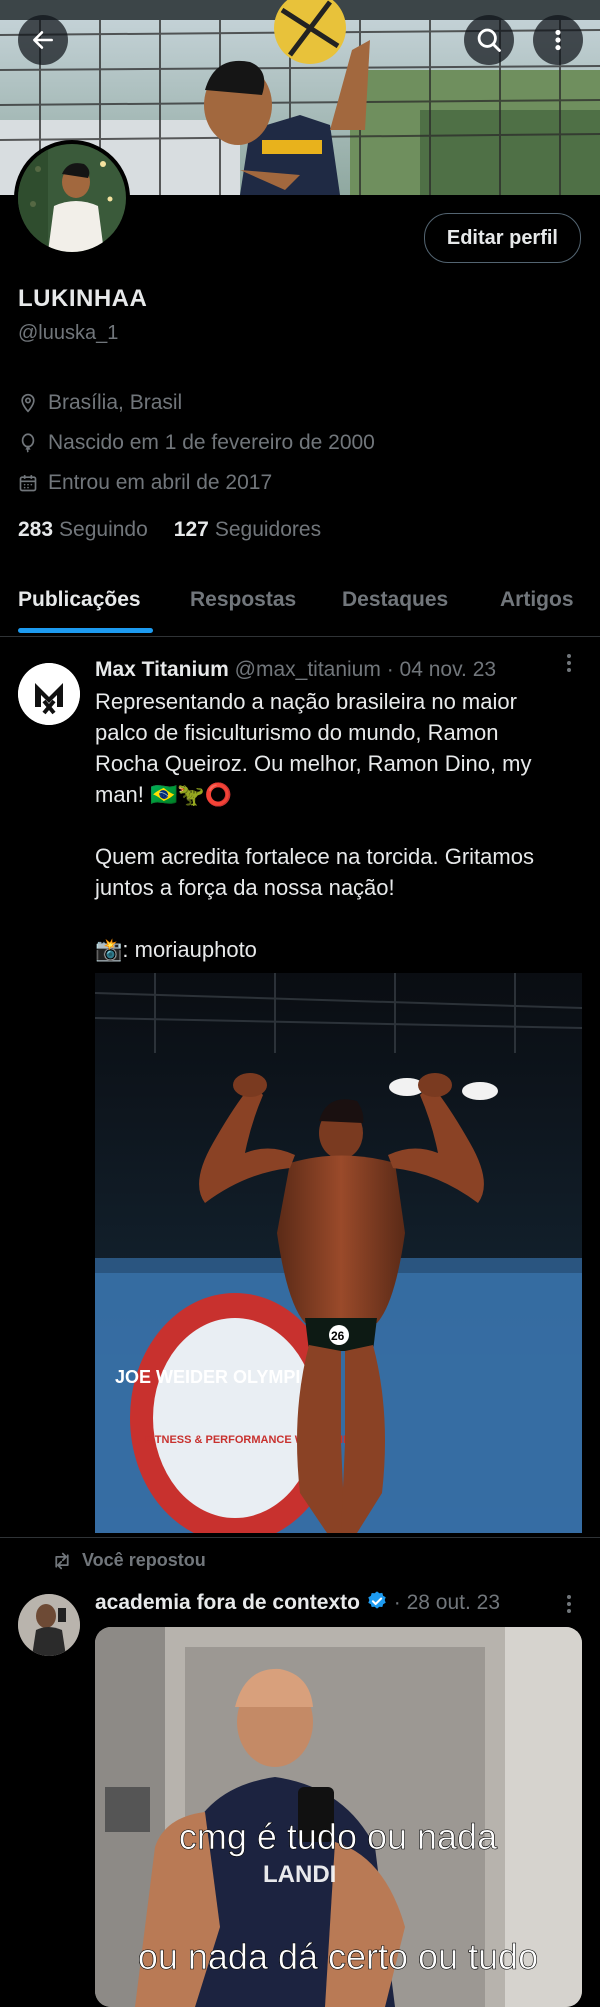 This screenshot has width=600, height=2007. Describe the element at coordinates (227, 1602) in the screenshot. I see `post-author-name: academia fora de contexto` at that location.